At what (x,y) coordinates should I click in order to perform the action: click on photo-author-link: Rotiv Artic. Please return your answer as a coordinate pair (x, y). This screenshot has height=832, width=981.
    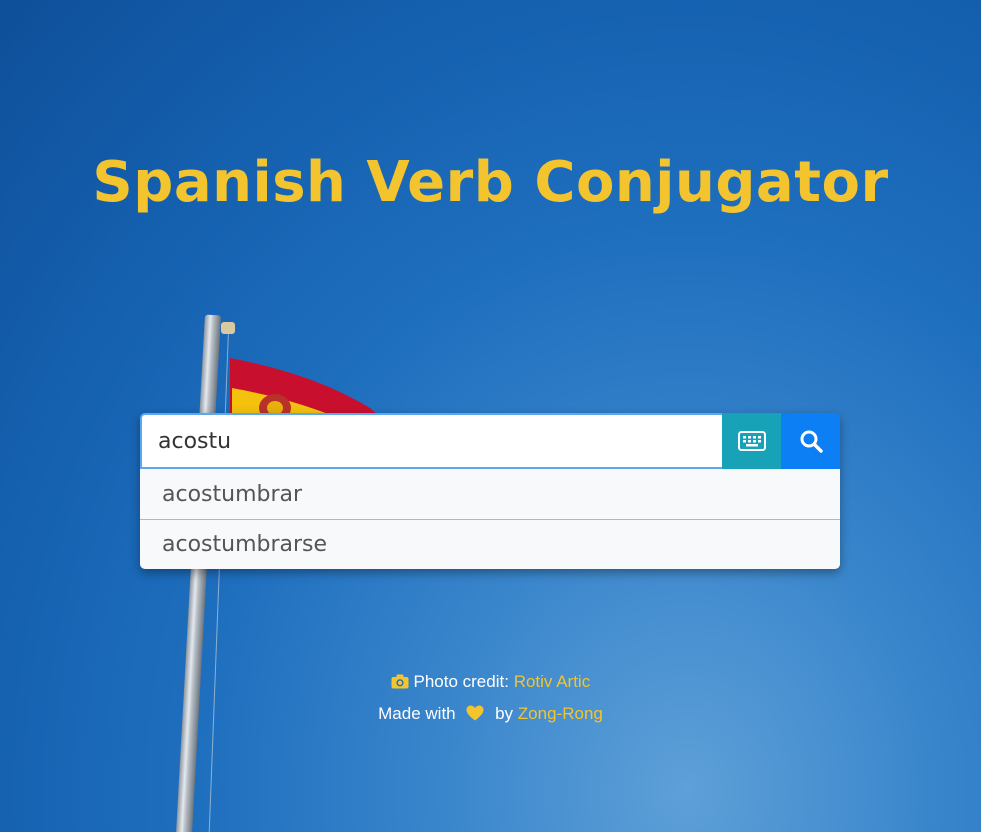
    Looking at the image, I should click on (552, 681).